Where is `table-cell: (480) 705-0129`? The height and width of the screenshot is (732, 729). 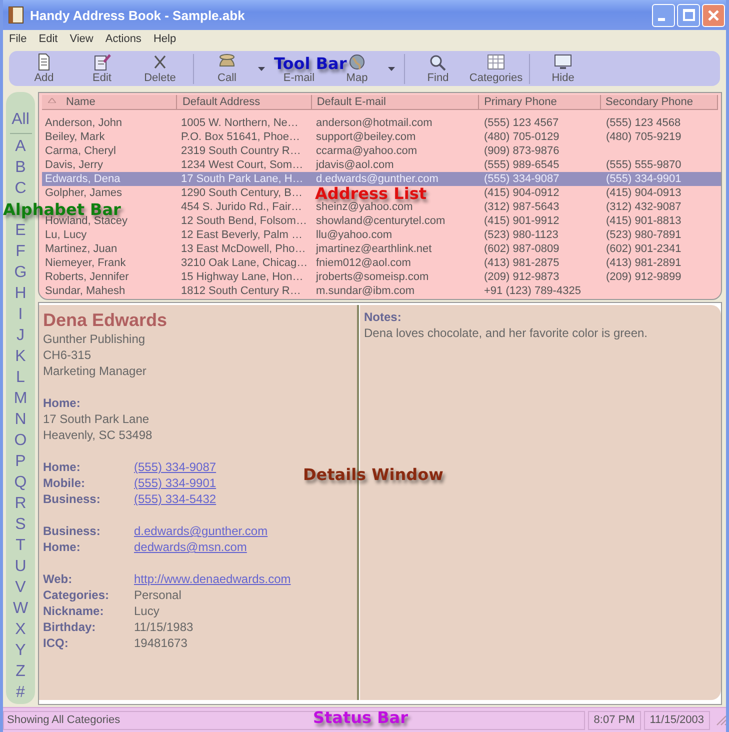 table-cell: (480) 705-0129 is located at coordinates (542, 137).